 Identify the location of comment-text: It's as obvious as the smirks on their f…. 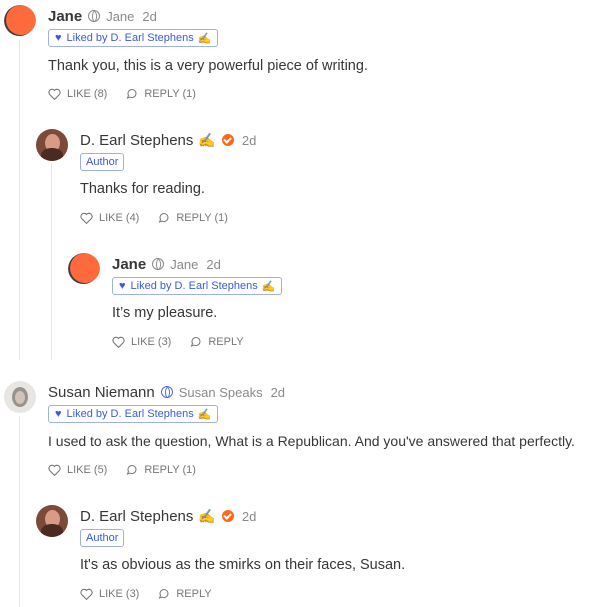
(243, 565).